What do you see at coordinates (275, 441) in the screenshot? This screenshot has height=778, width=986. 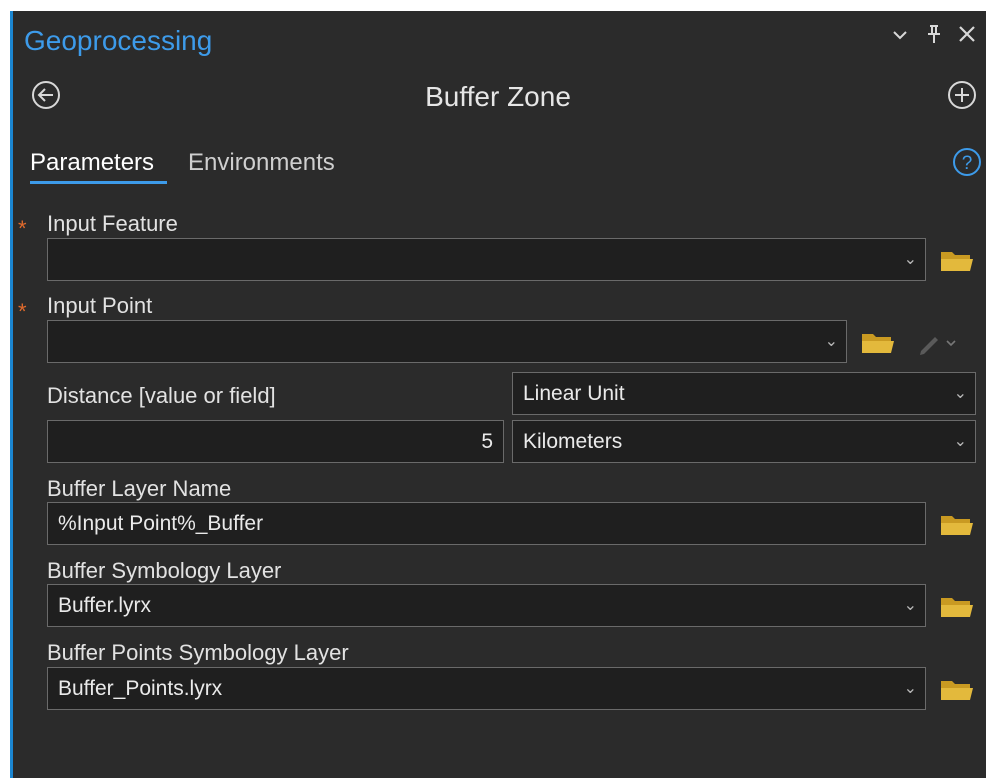 I see `distance-value-input: 5` at bounding box center [275, 441].